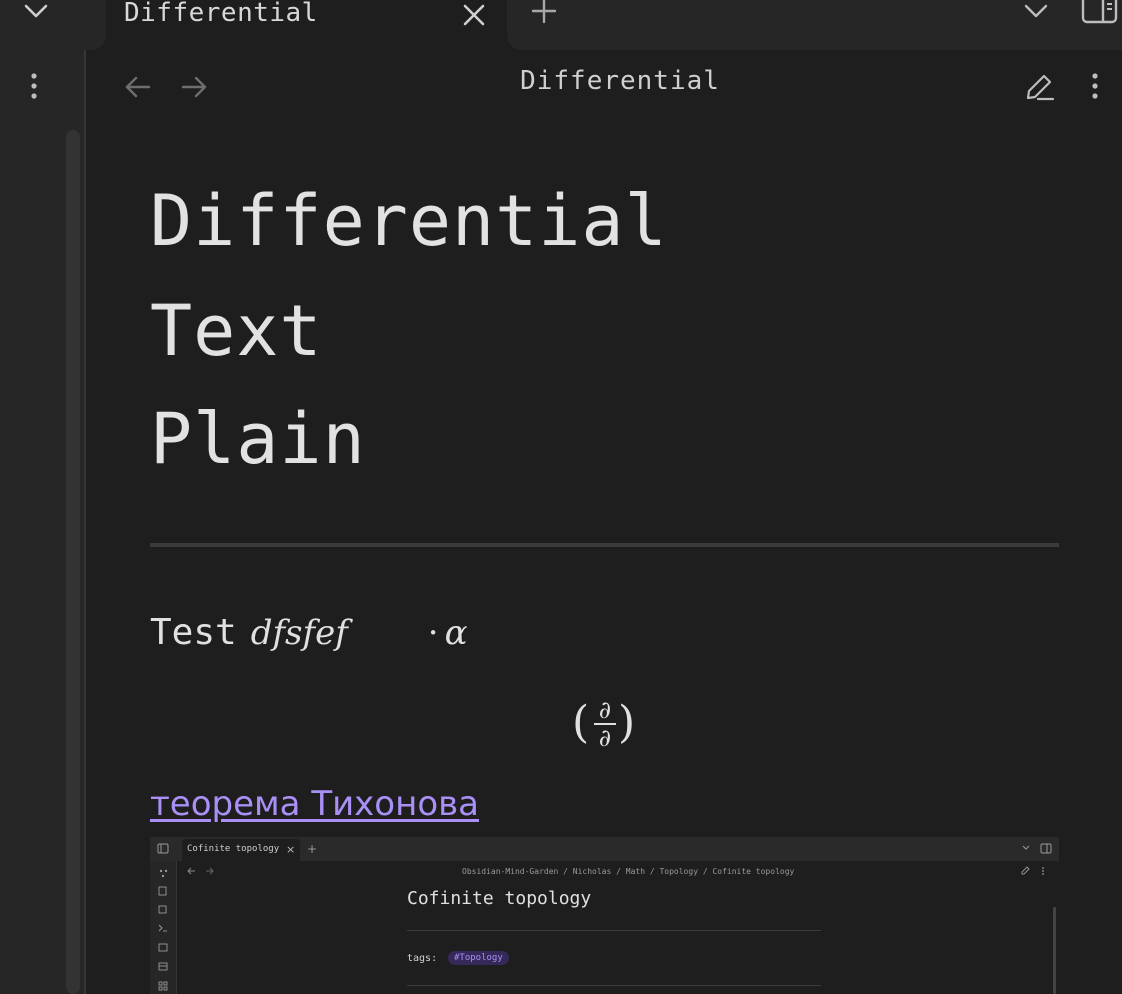  I want to click on close-icon, so click(474, 15).